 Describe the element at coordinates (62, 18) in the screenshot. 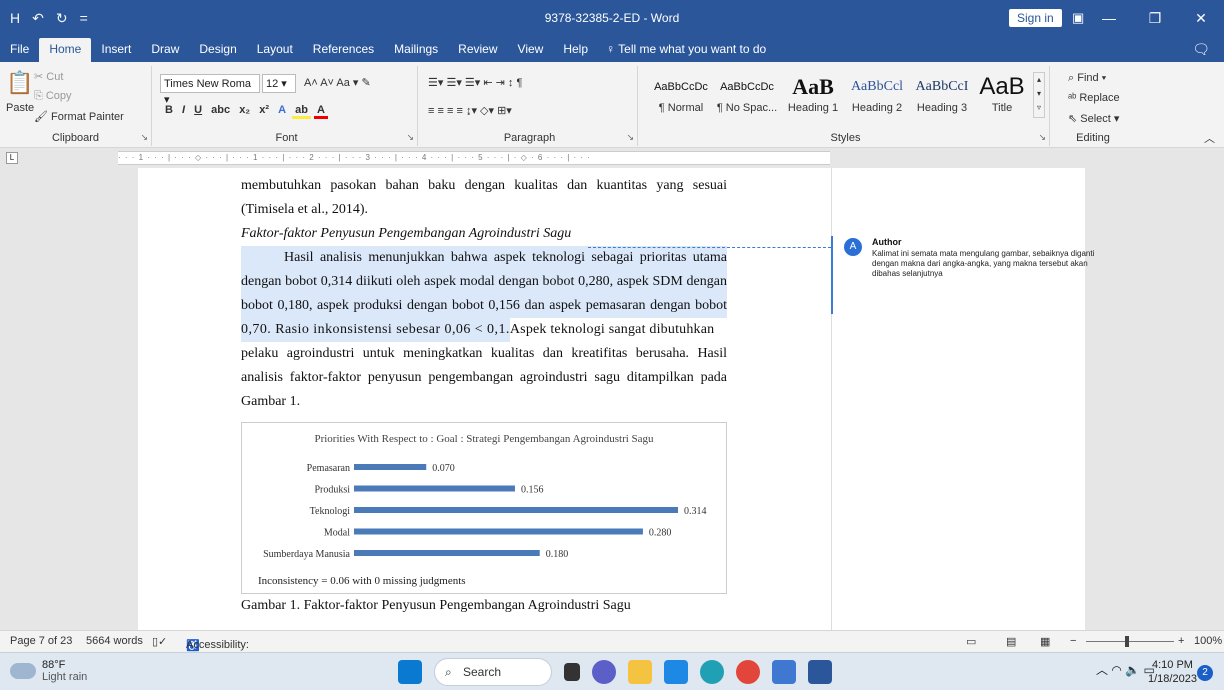

I see `redo-icon: ↻` at that location.